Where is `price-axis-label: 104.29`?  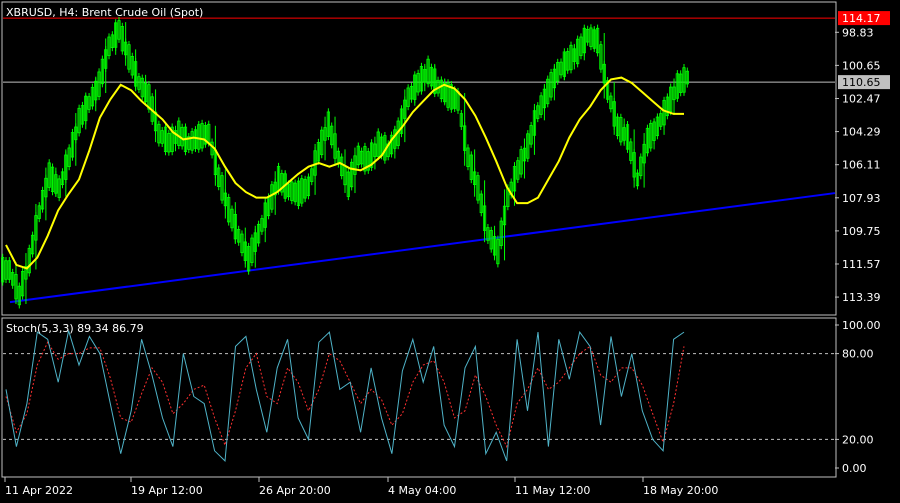 price-axis-label: 104.29 is located at coordinates (861, 132).